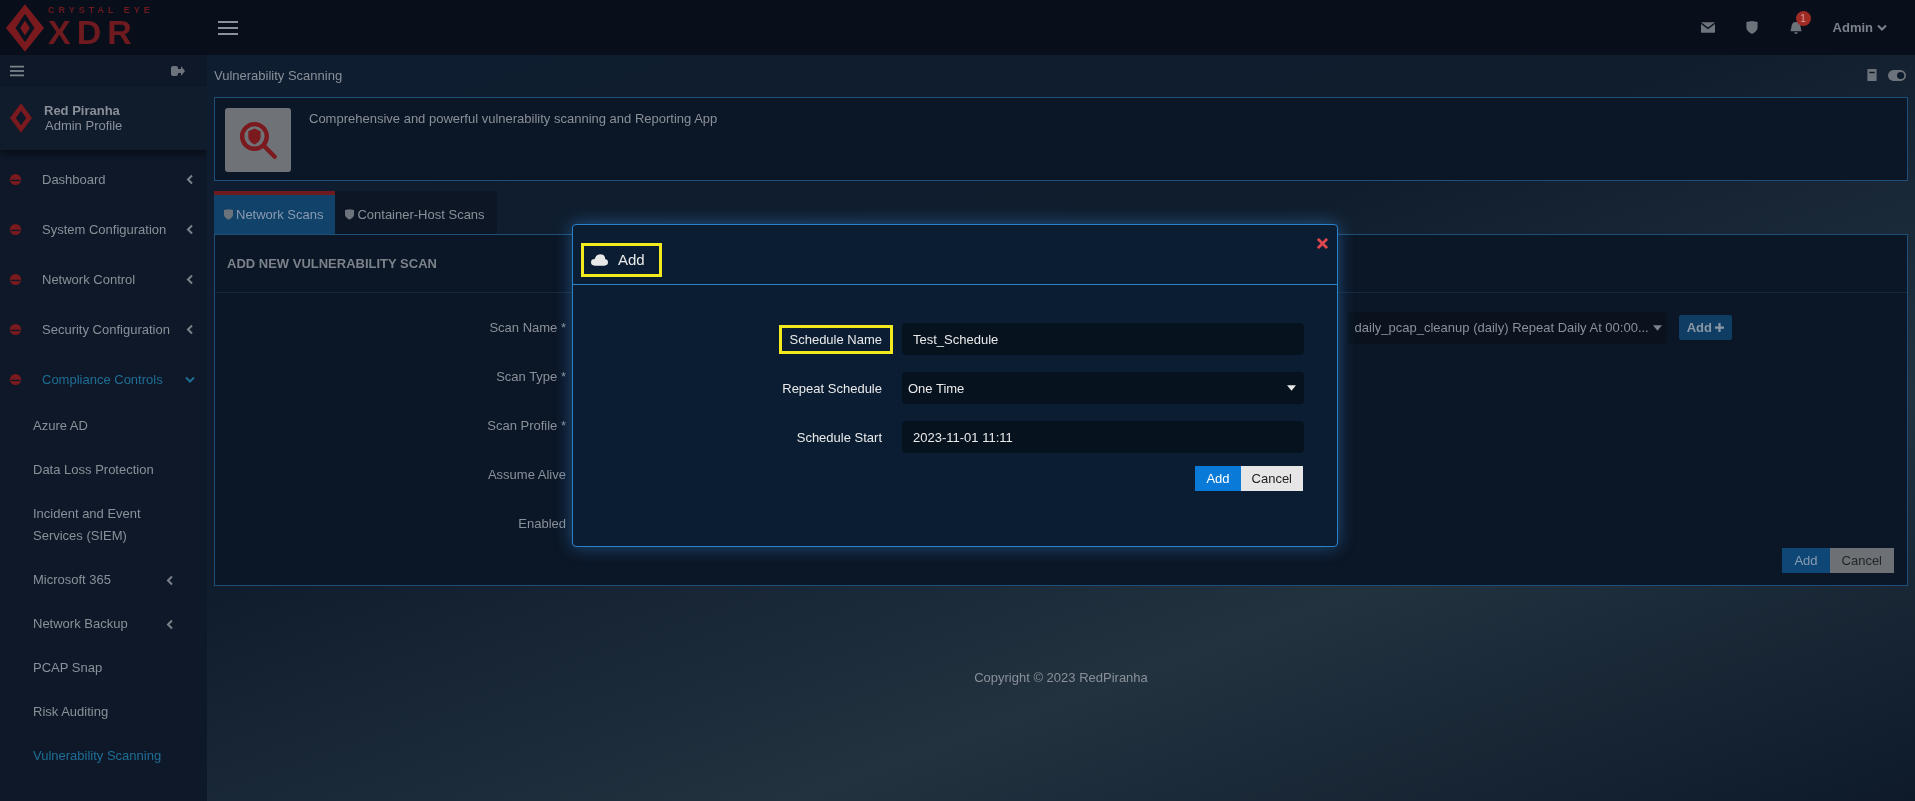  I want to click on sidebar-item: Dashboard, so click(103, 179).